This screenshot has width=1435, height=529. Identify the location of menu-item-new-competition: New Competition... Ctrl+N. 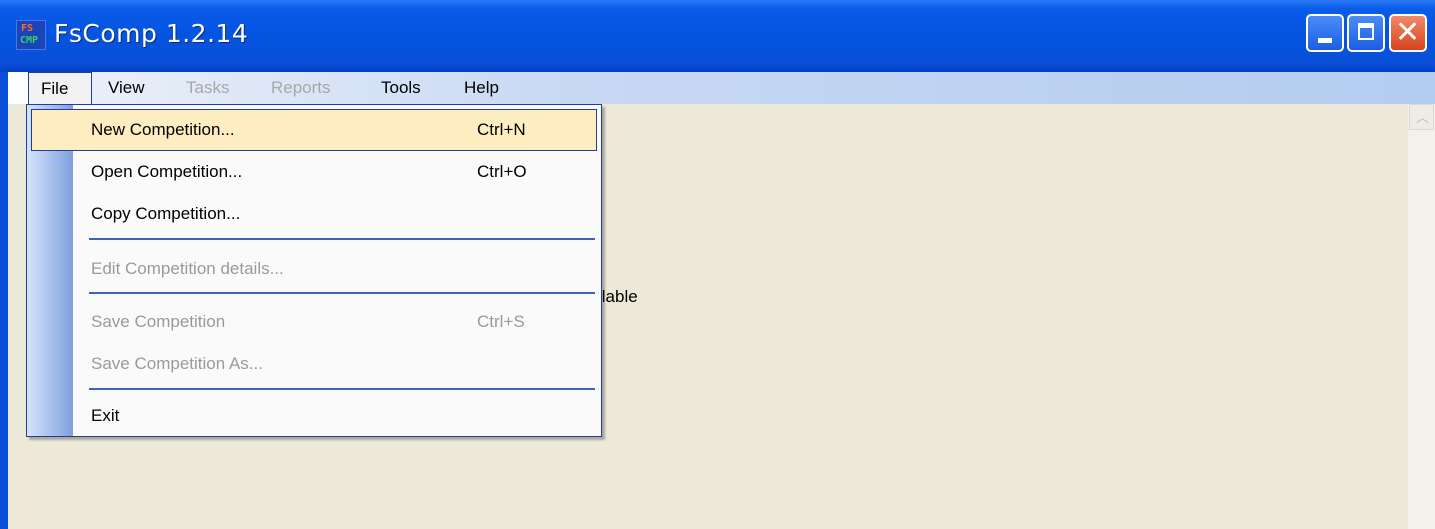
(314, 130).